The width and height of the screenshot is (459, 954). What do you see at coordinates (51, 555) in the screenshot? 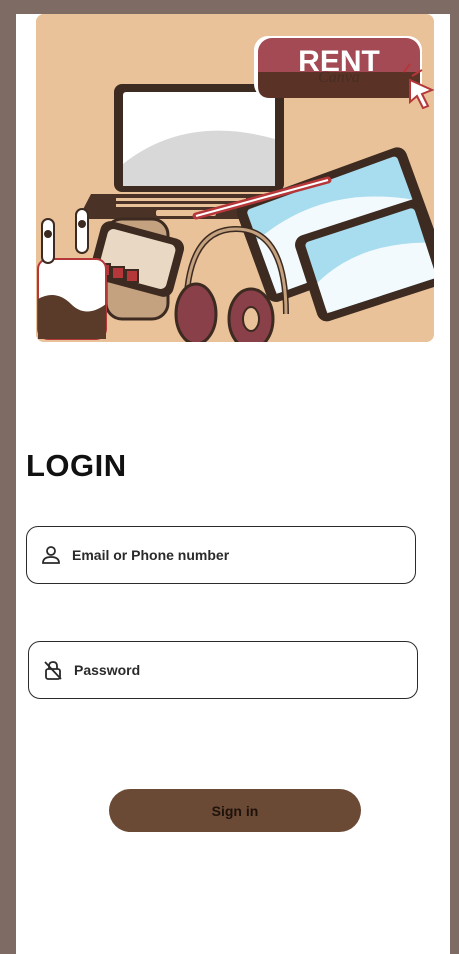
I see `user-icon` at bounding box center [51, 555].